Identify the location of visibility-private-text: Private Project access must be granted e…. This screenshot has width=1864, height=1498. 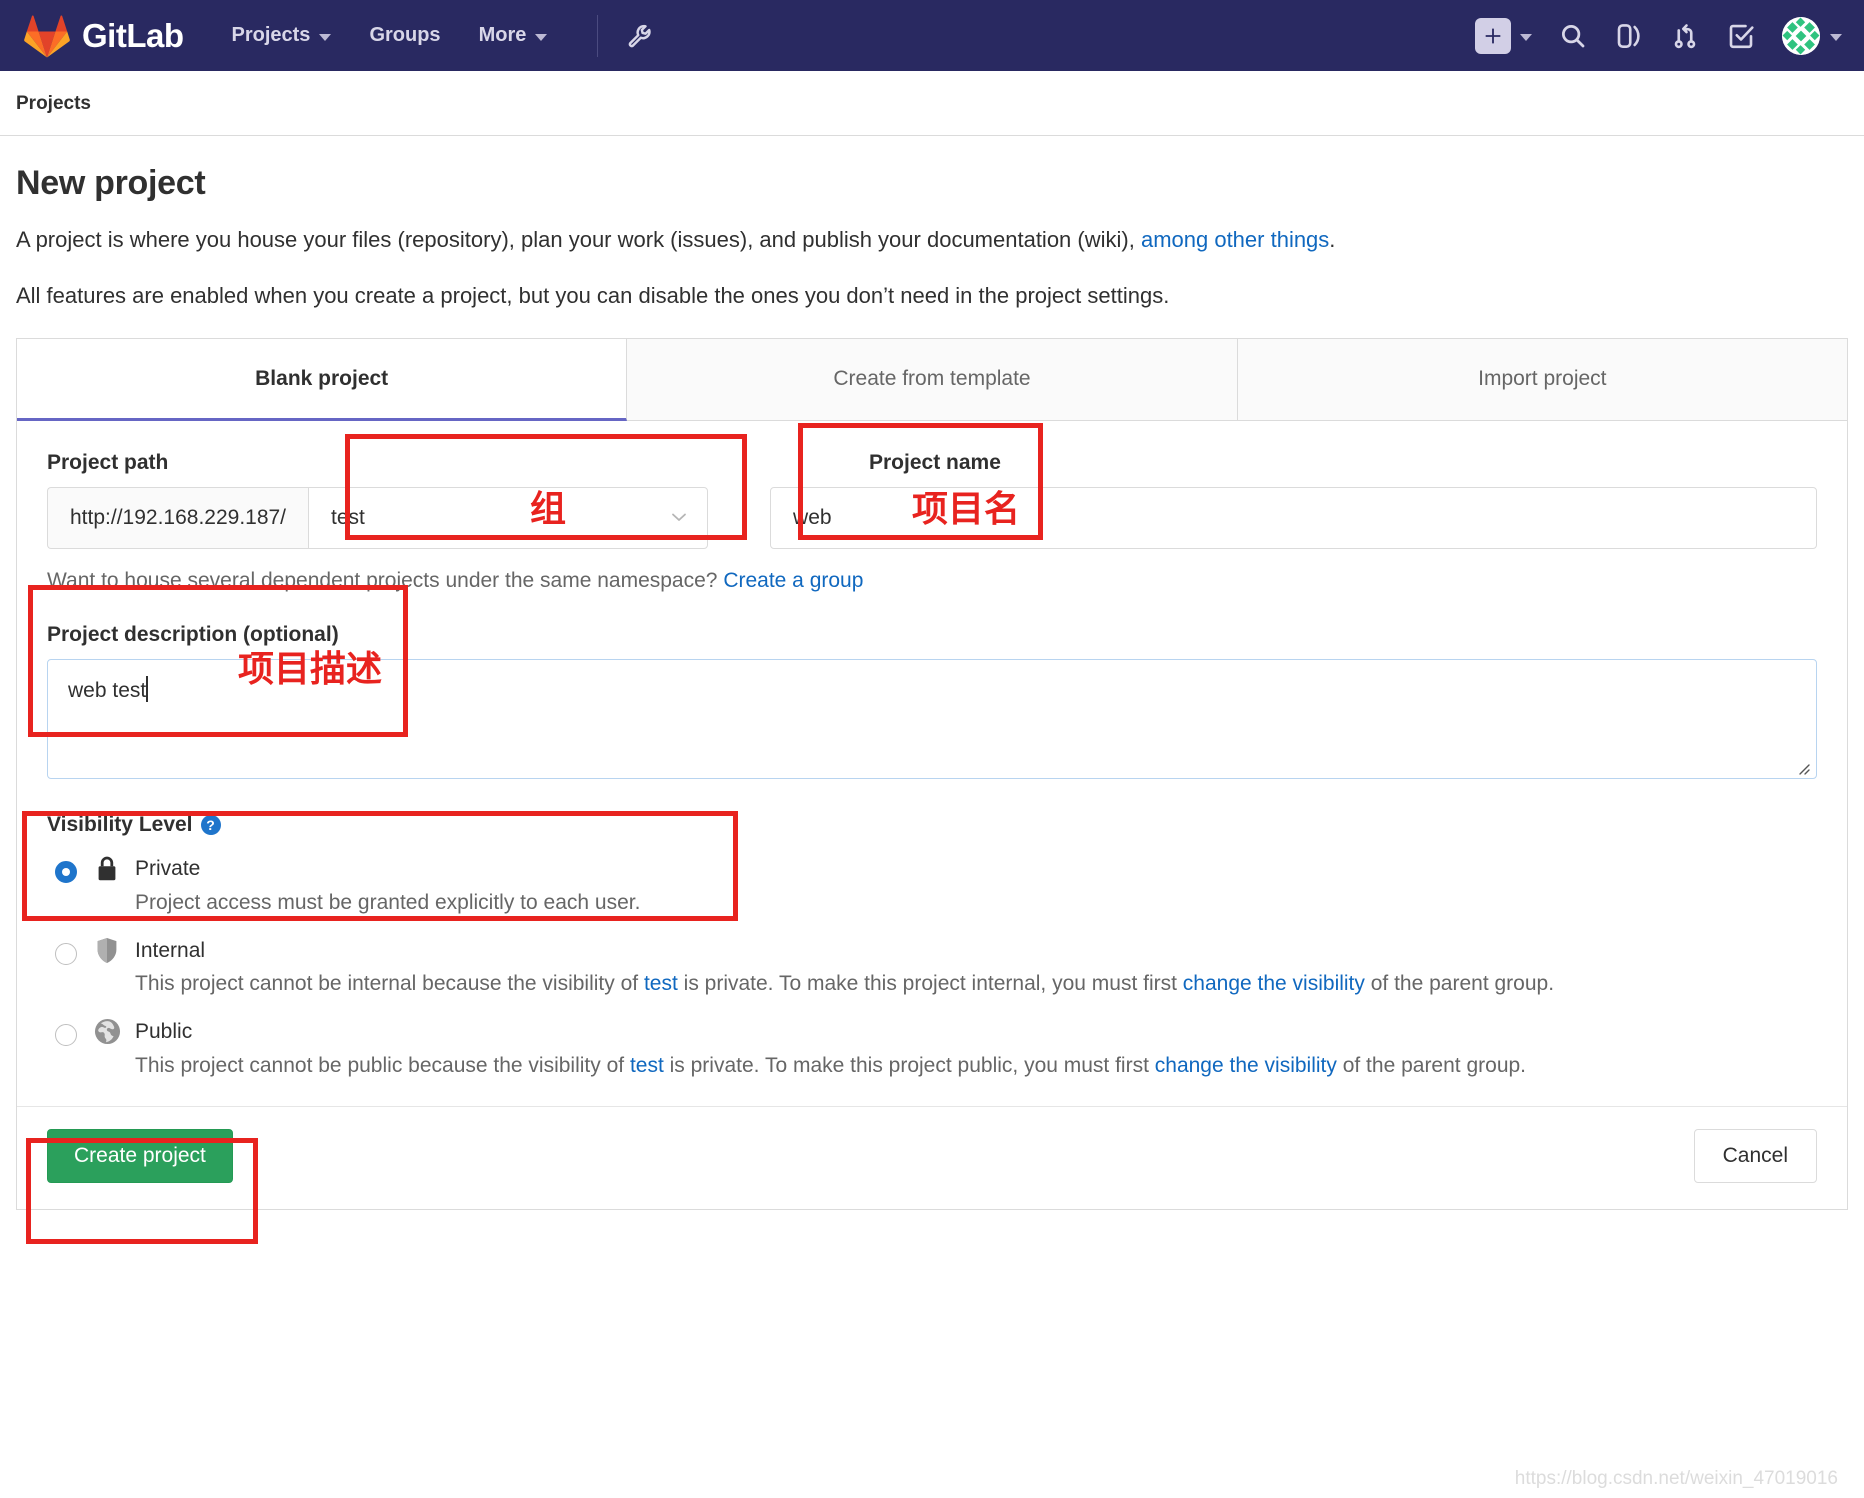
(976, 887).